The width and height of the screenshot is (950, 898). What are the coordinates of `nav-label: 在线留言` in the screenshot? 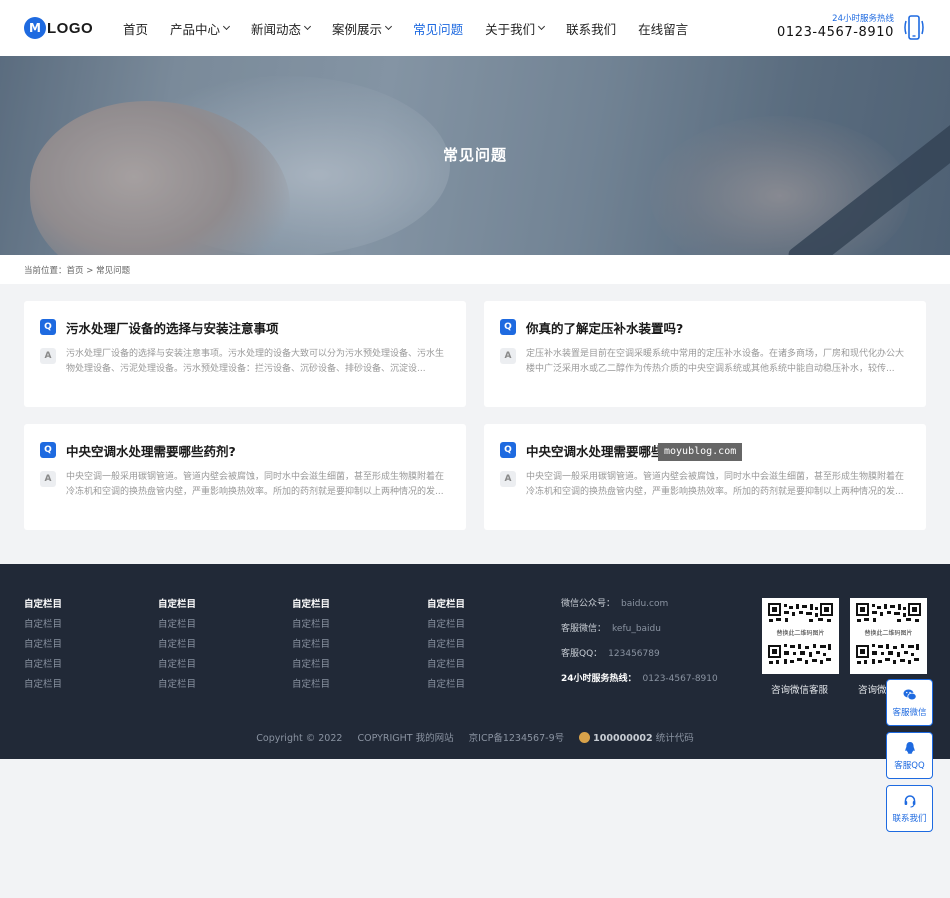 It's located at (663, 29).